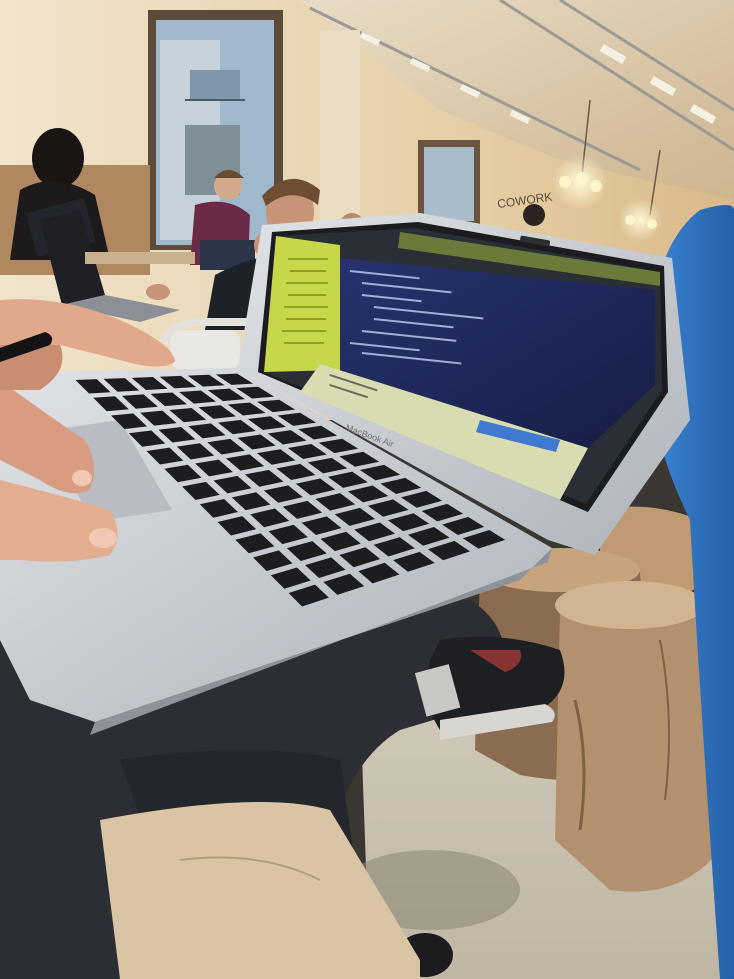 This screenshot has width=734, height=979. What do you see at coordinates (205, 350) in the screenshot?
I see `white-bag` at bounding box center [205, 350].